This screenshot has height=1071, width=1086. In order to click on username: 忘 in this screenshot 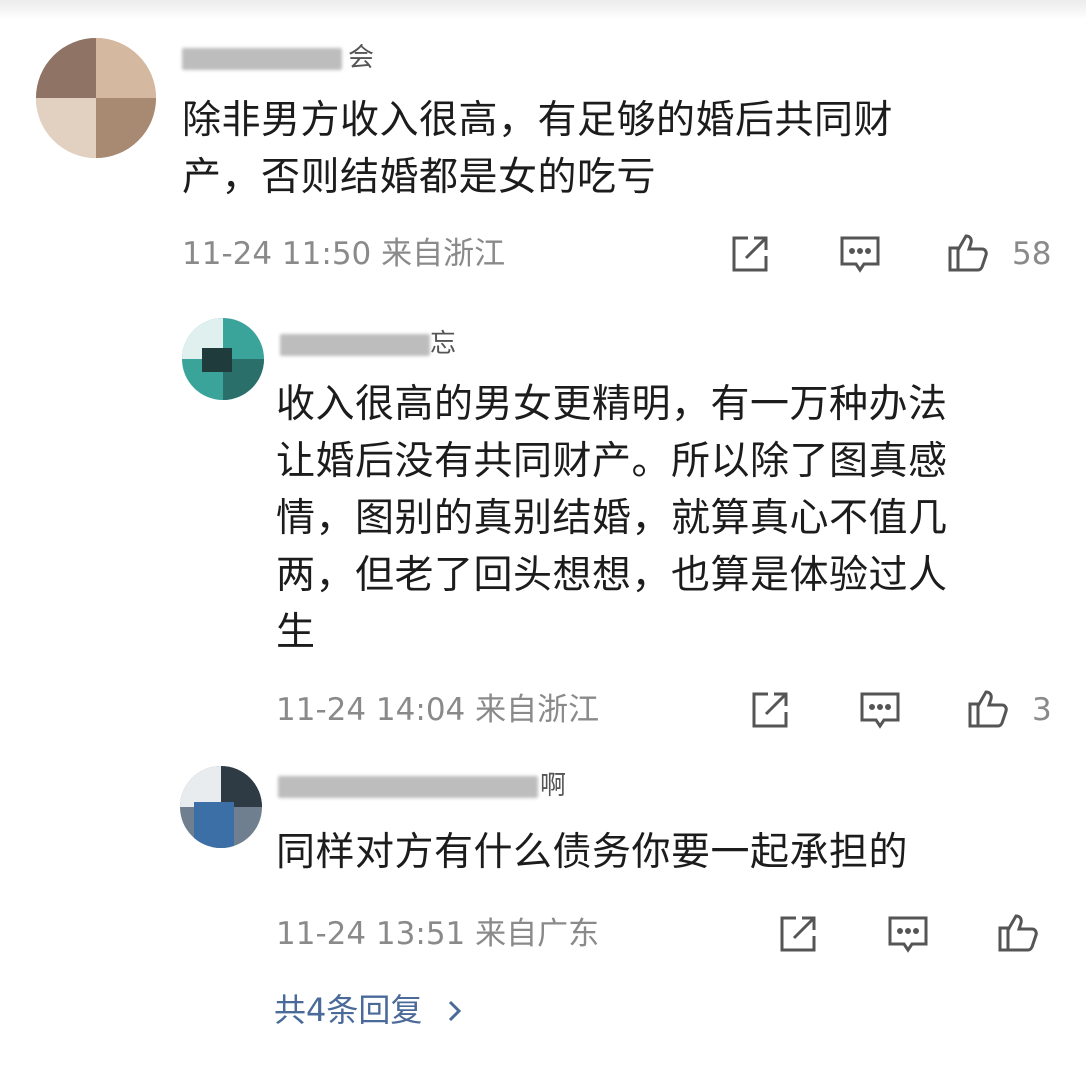, I will do `click(380, 344)`.